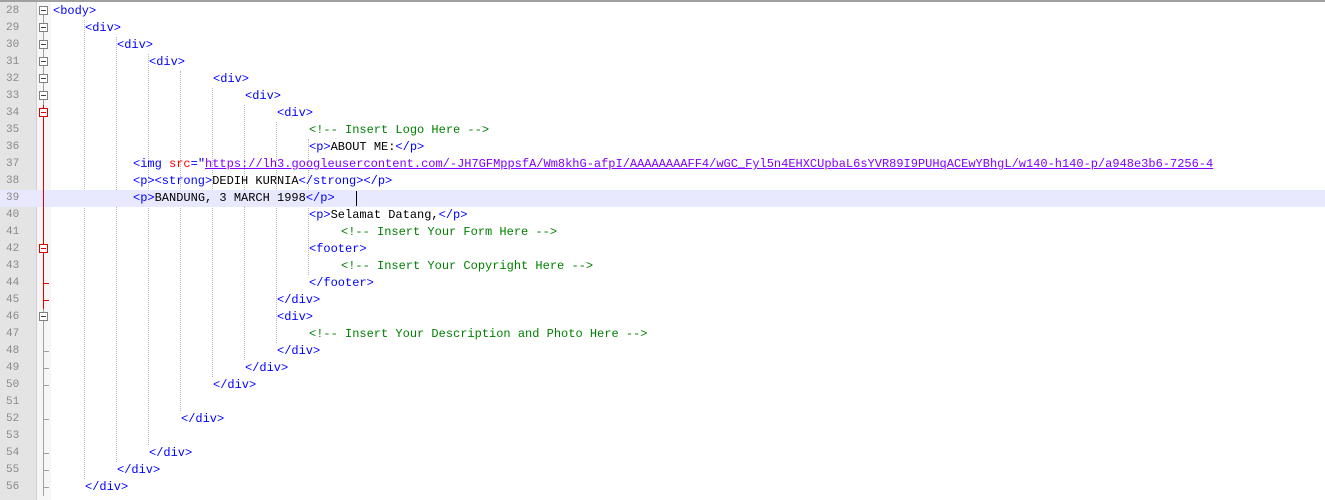 This screenshot has height=500, width=1325. Describe the element at coordinates (662, 28) in the screenshot. I see `code-line: 29 <div>` at that location.